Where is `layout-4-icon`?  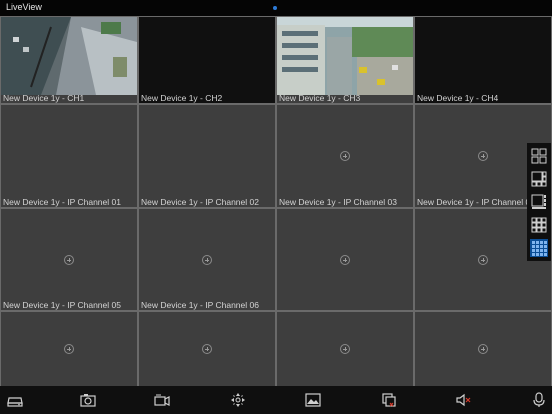 layout-4-icon is located at coordinates (539, 156).